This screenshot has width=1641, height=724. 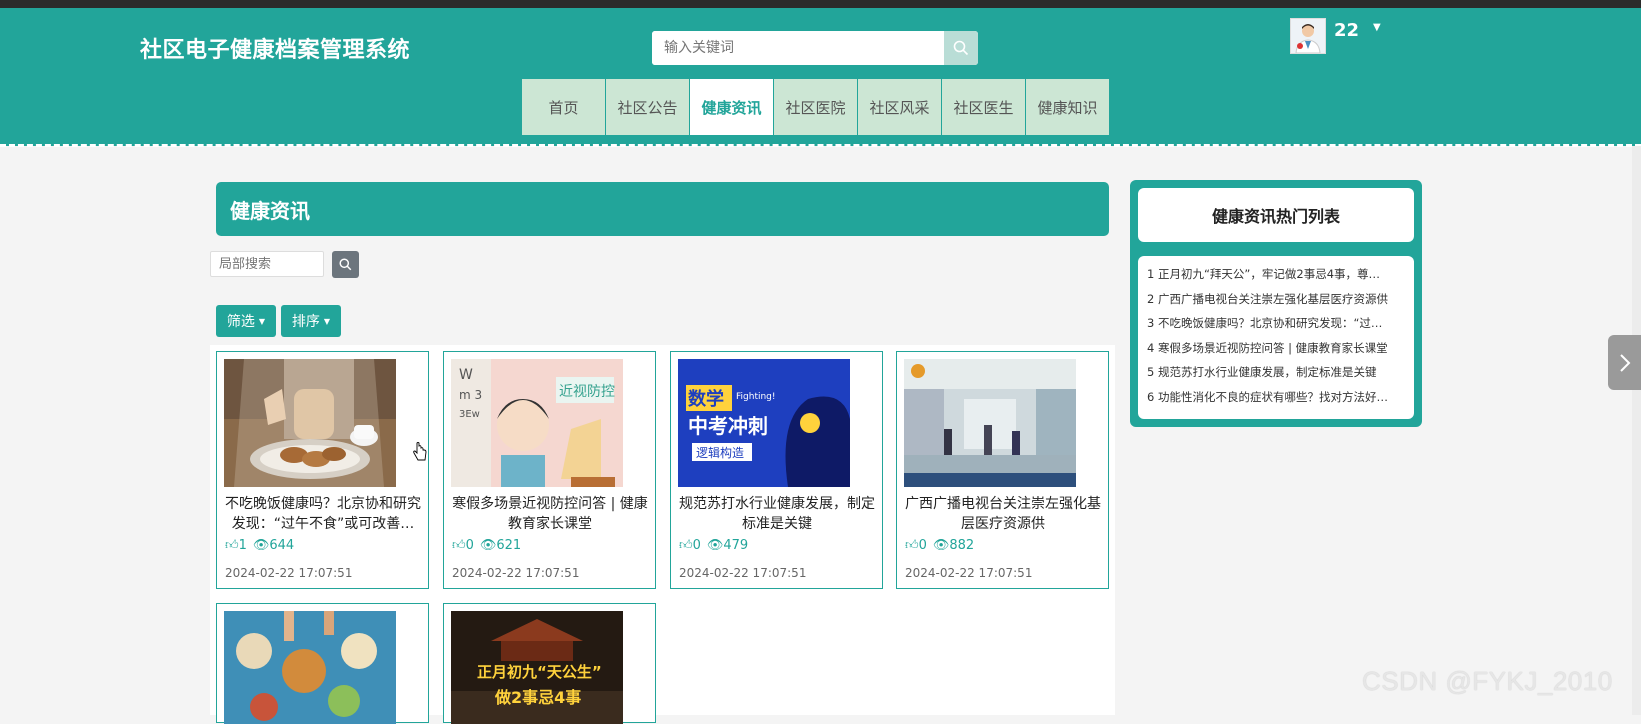 I want to click on image-caption: 中考冲刺, so click(x=728, y=426).